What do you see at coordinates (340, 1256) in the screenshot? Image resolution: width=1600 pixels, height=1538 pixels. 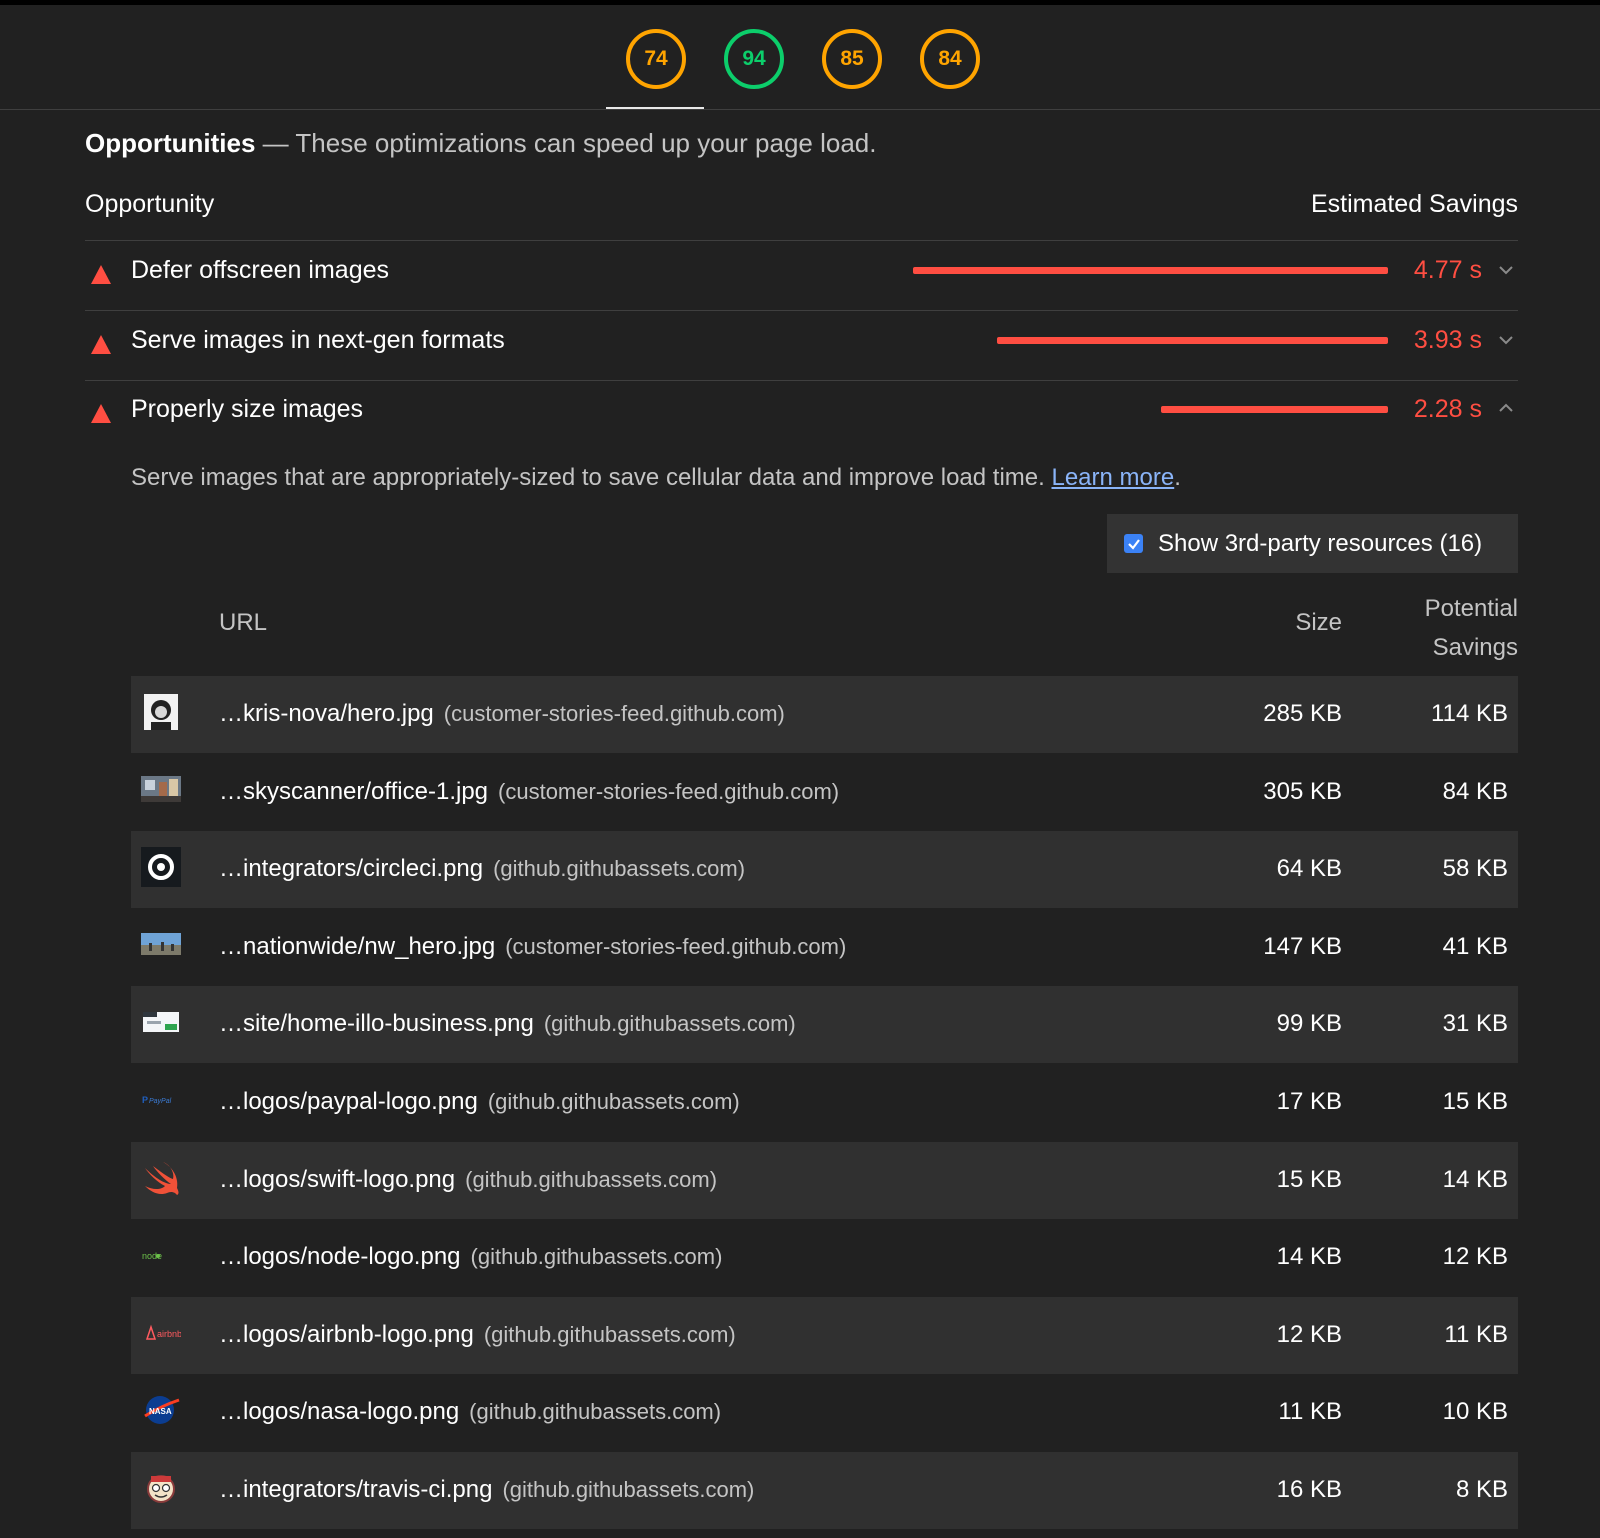 I see `resource-url: …logos/node-logo.png` at bounding box center [340, 1256].